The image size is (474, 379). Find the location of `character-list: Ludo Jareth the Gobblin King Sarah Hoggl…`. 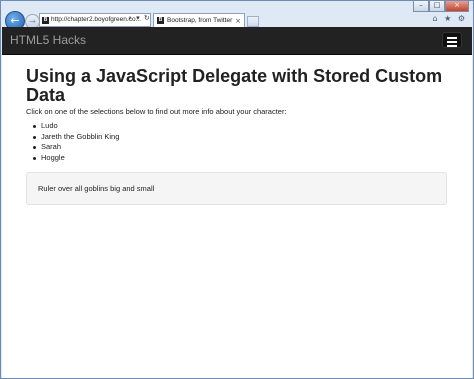

character-list: Ludo Jareth the Gobblin King Sarah Hoggl… is located at coordinates (237, 142).